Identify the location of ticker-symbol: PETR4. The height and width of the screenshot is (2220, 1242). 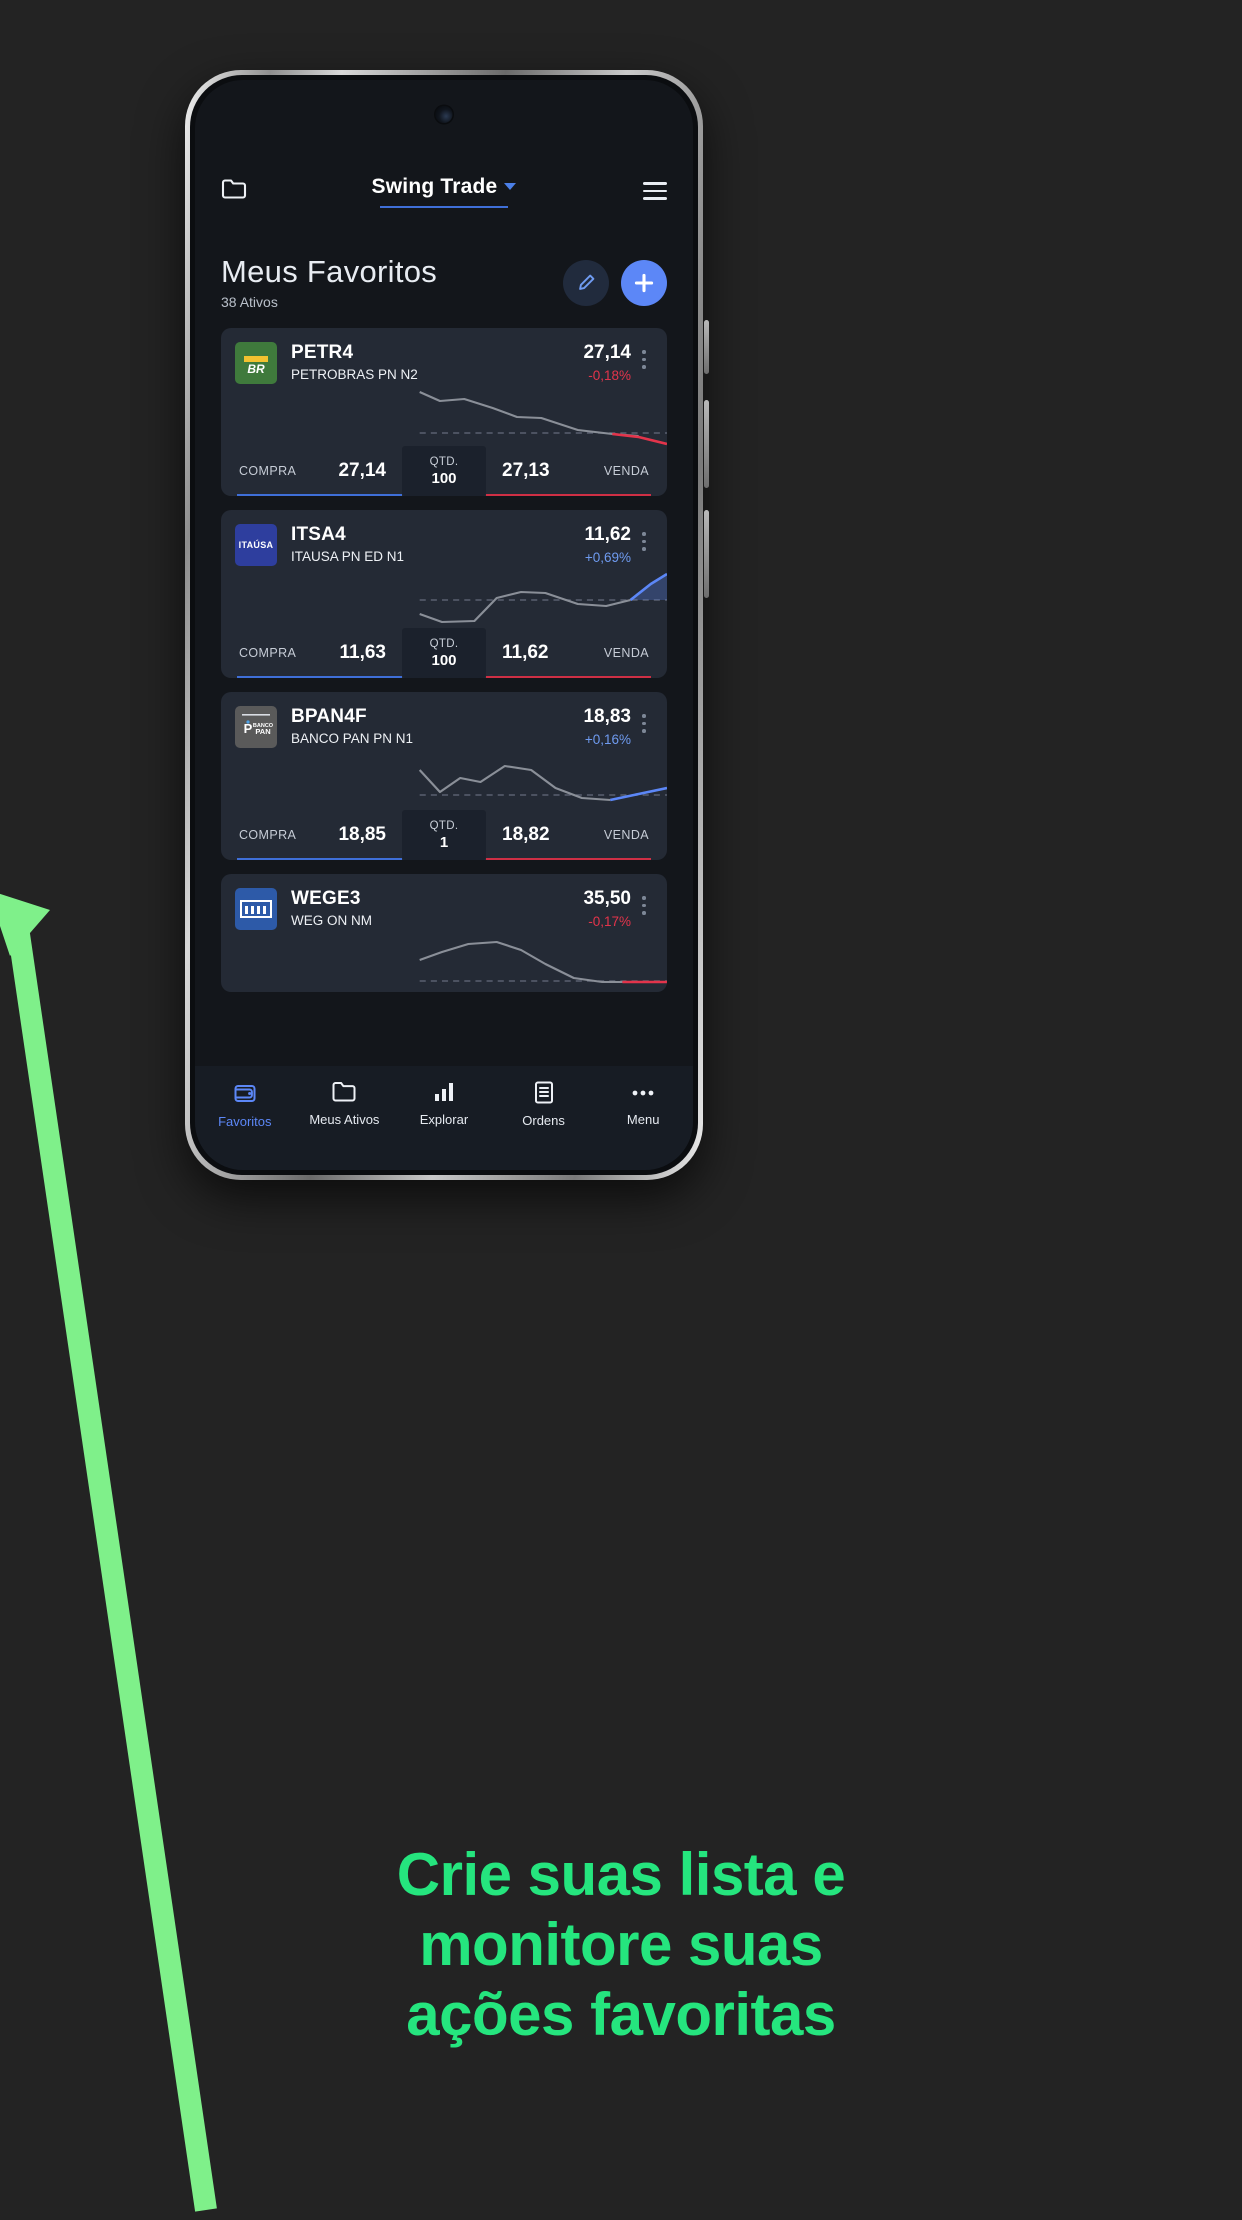
(322, 352).